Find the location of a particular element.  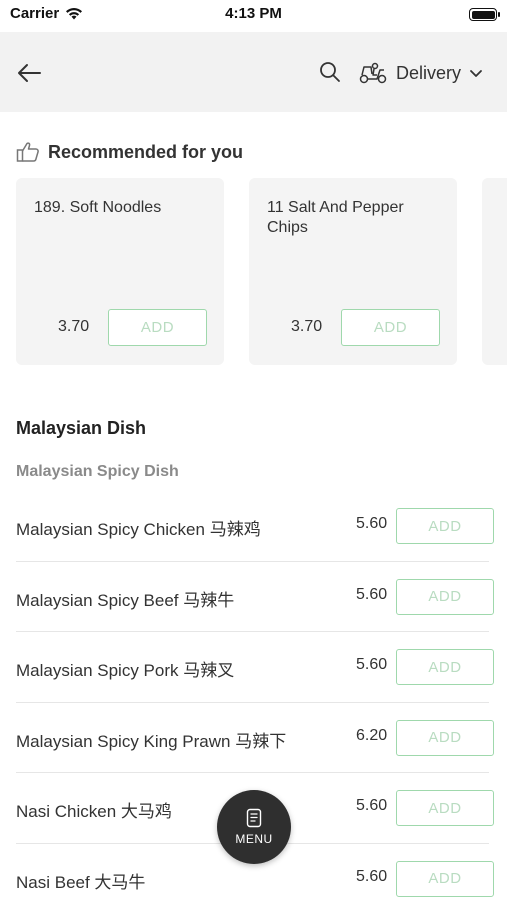

thumbs-up-icon is located at coordinates (27, 152).